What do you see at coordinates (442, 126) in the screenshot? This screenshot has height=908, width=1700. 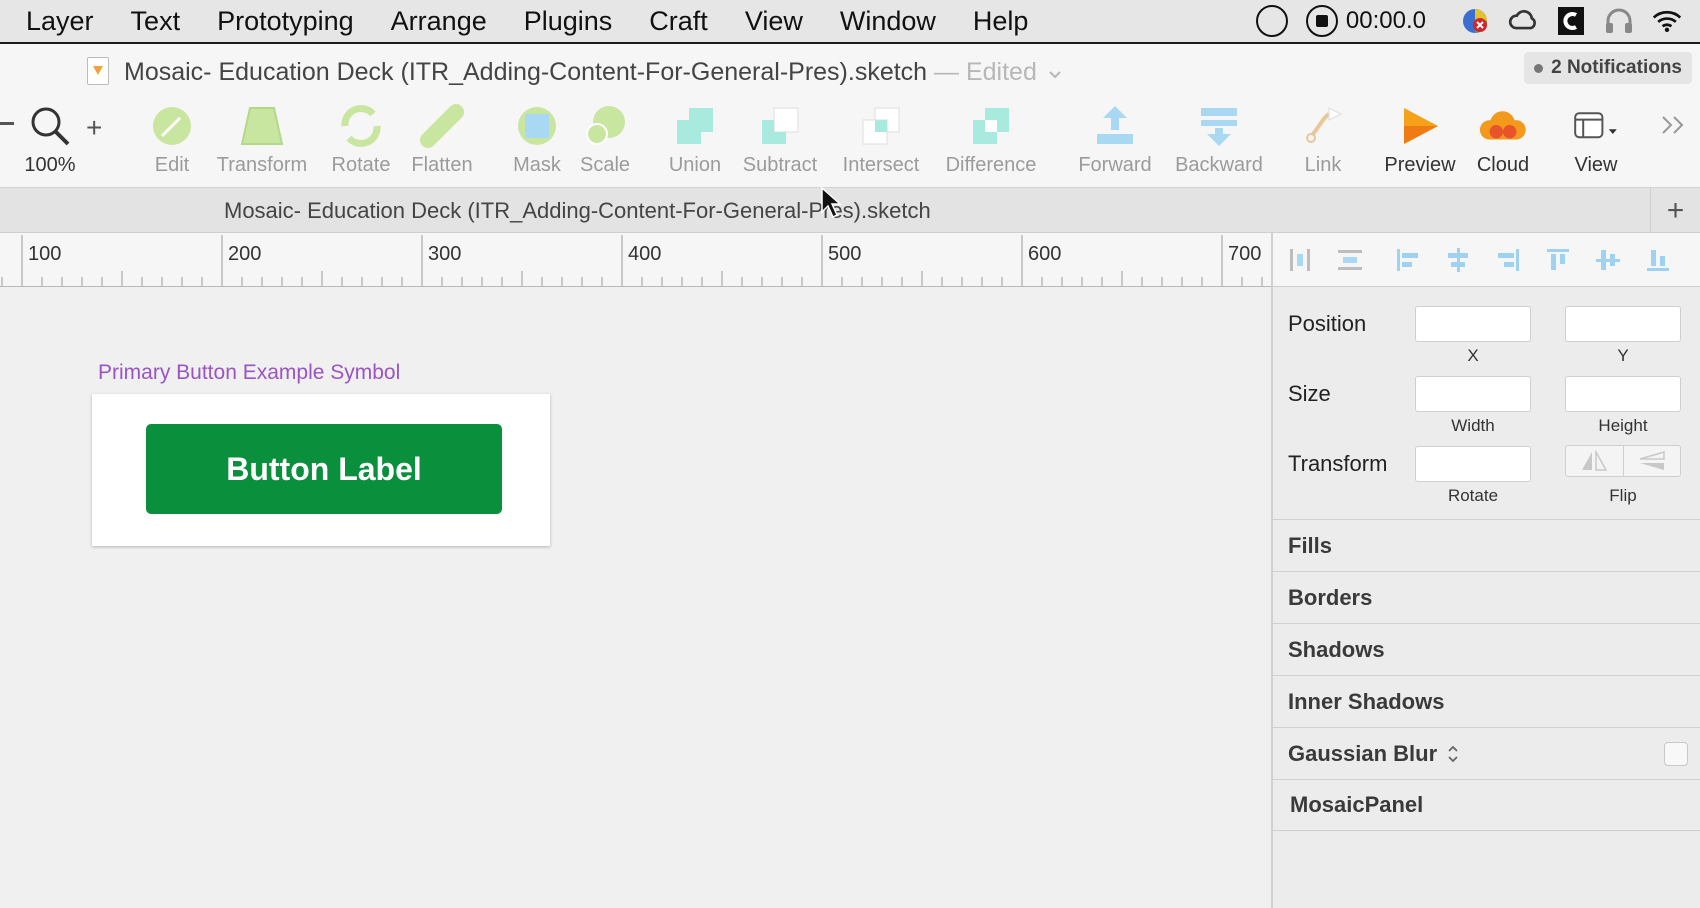 I see `flatten-icon` at bounding box center [442, 126].